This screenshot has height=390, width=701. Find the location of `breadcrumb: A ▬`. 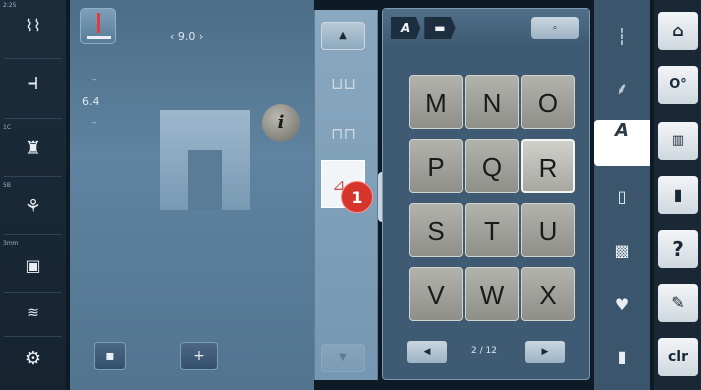

breadcrumb: A ▬ is located at coordinates (425, 28).